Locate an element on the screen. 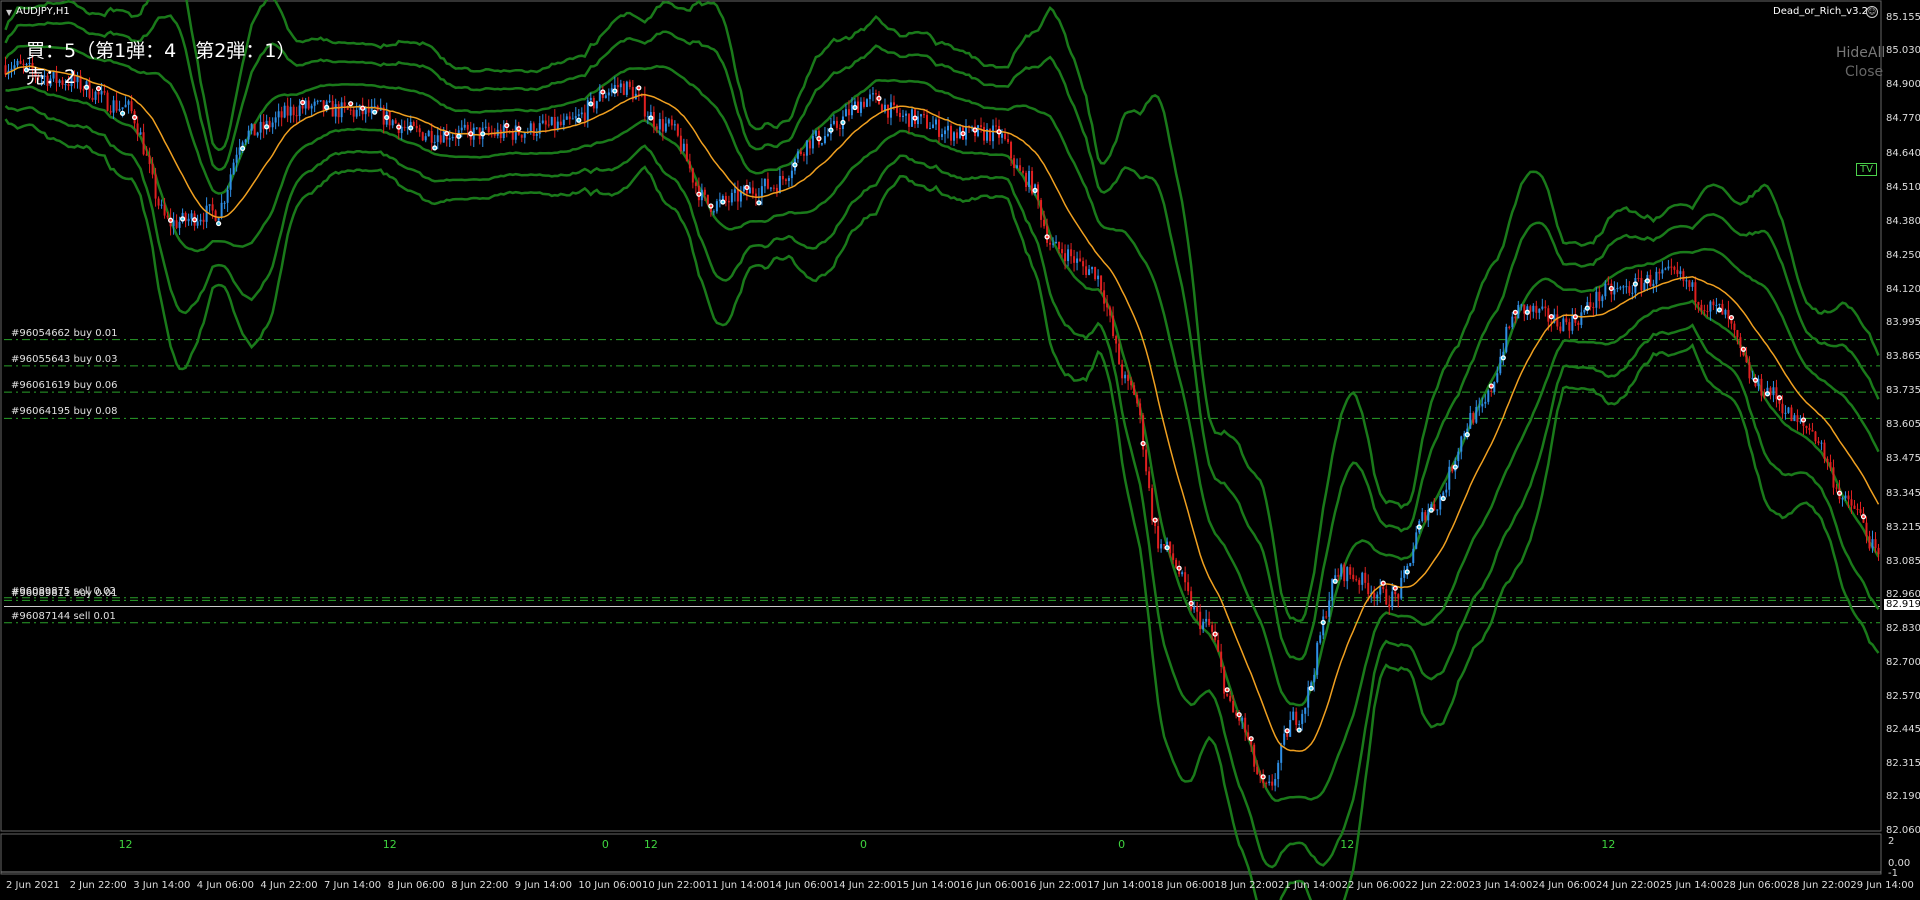 The width and height of the screenshot is (1920, 900). close-button: Close is located at coordinates (1864, 72).